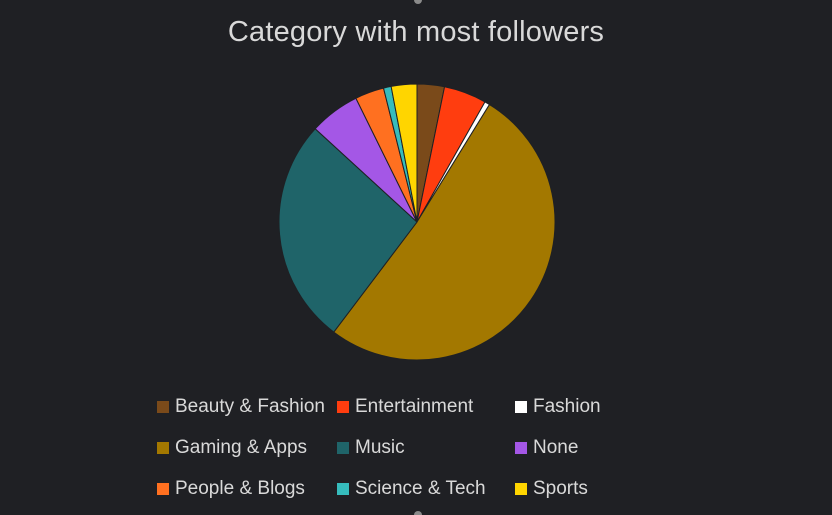  I want to click on legend-item: Gaming & Apps, so click(247, 448).